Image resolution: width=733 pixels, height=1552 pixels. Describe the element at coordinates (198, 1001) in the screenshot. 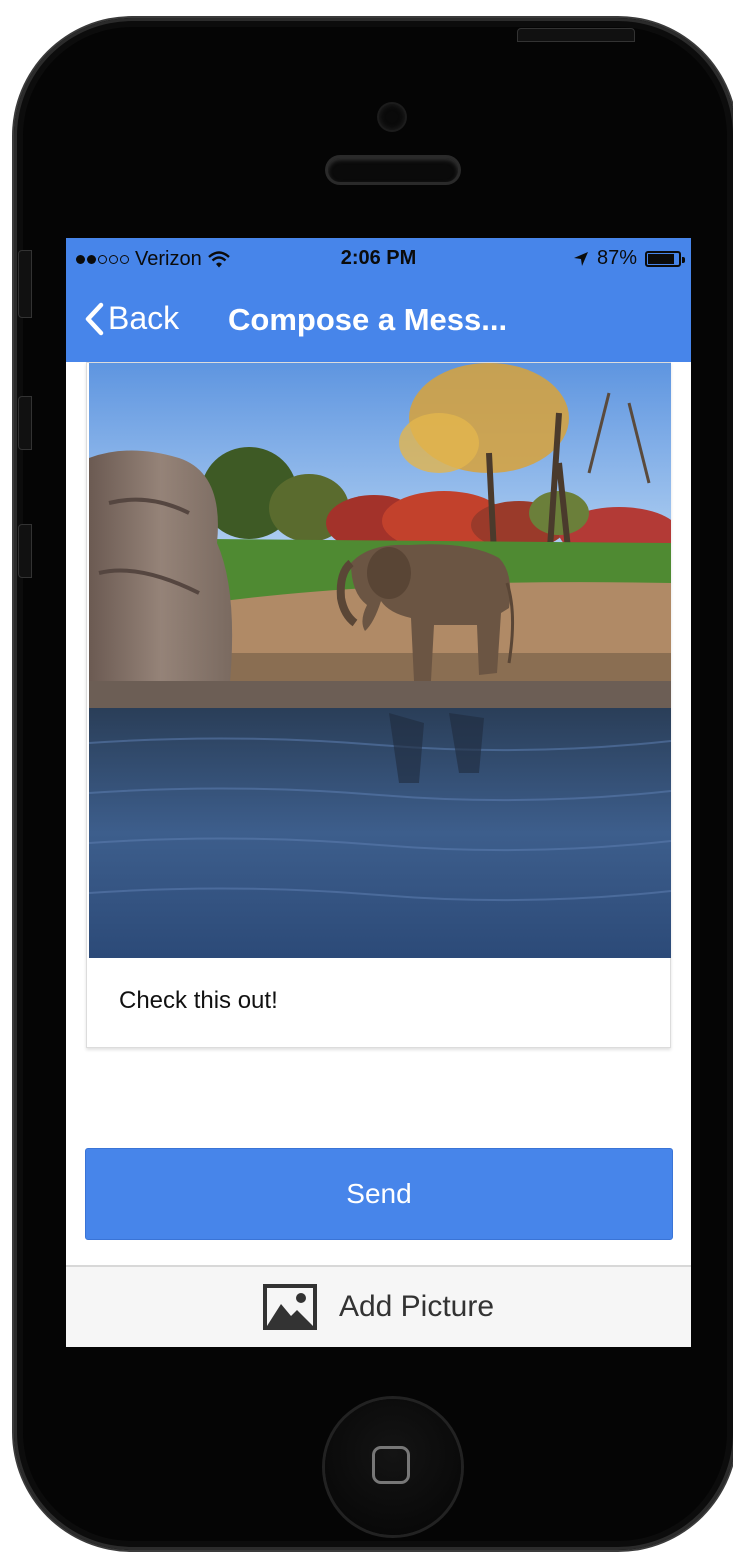

I see `message-text: Check this out!` at that location.